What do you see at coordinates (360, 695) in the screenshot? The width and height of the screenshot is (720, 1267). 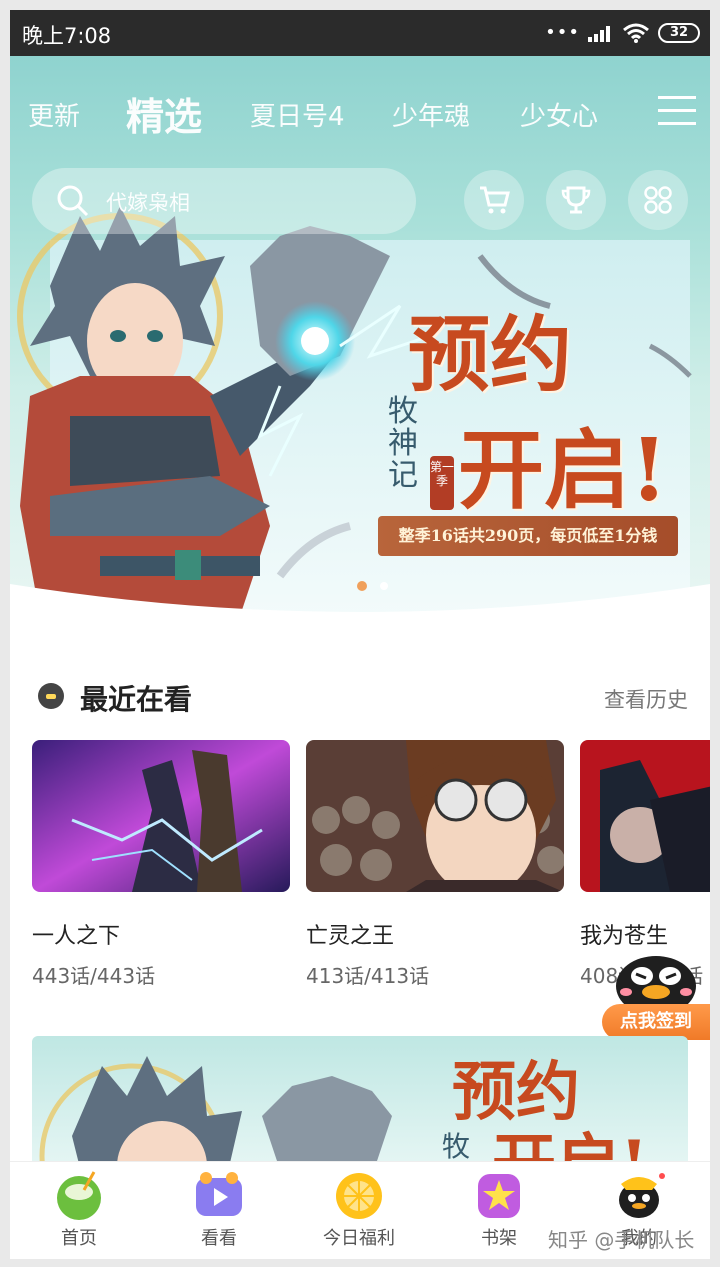 I see `recent-section-header: 最近在看 查看历史` at bounding box center [360, 695].